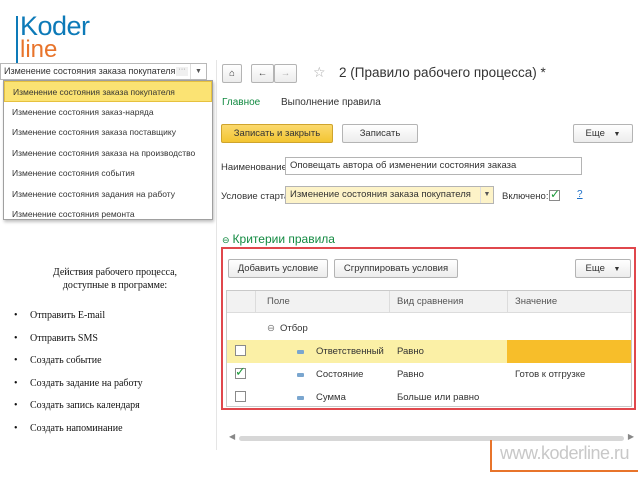 This screenshot has height=479, width=638. Describe the element at coordinates (114, 316) in the screenshot. I see `action-item: • Отправить E-mail` at that location.